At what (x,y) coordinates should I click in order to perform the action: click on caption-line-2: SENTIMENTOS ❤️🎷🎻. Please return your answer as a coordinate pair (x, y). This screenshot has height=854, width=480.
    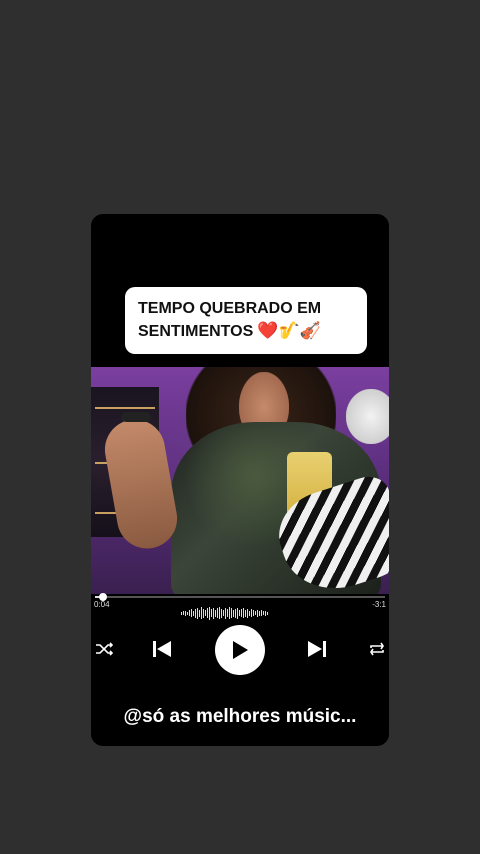
    Looking at the image, I should click on (246, 331).